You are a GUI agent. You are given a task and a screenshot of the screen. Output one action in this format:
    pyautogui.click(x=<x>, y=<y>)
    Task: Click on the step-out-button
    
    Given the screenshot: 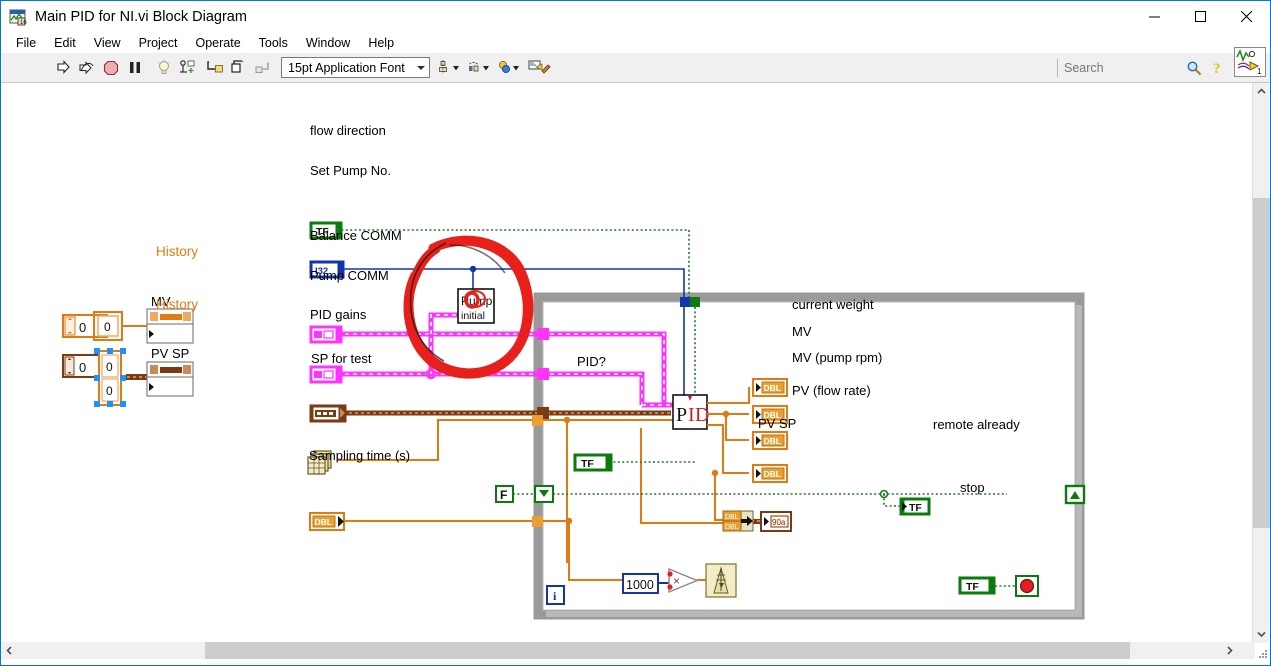 What is the action you would take?
    pyautogui.click(x=263, y=68)
    